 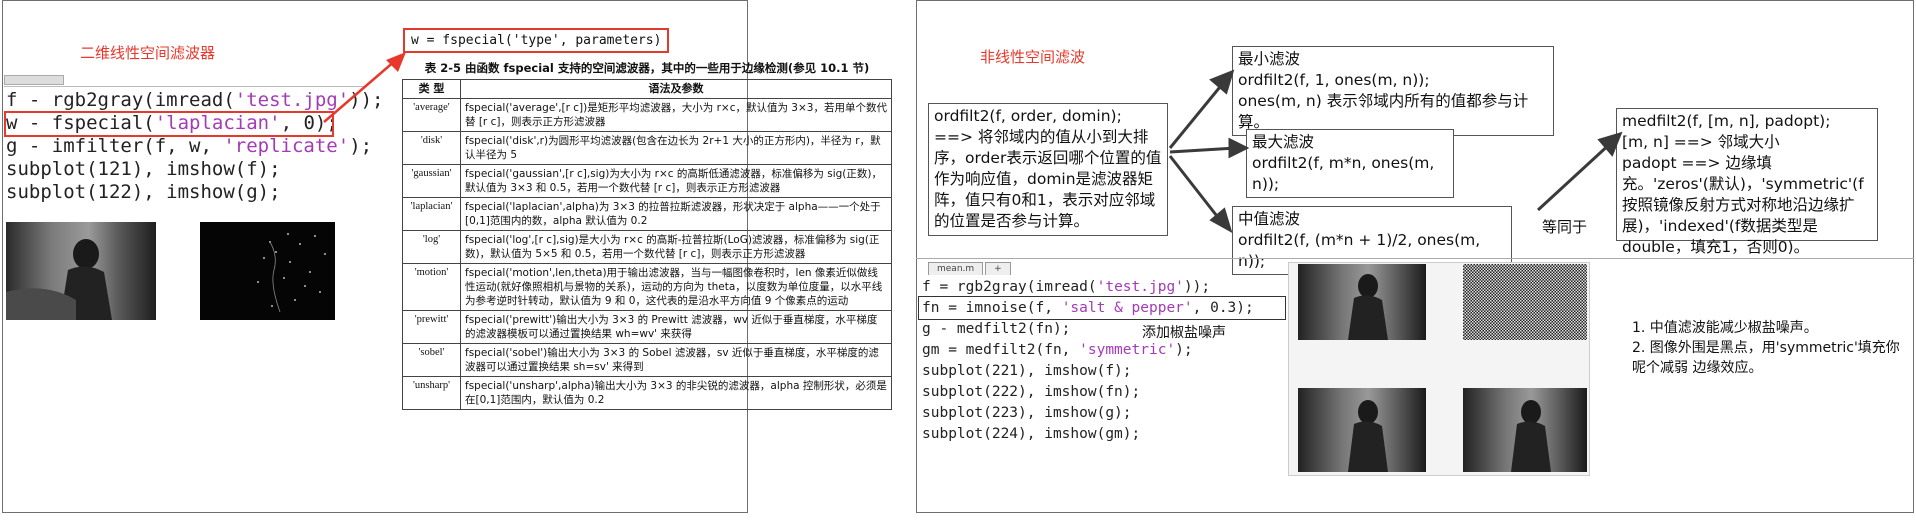 I want to click on code-text: f = rgb2gray(imread(, so click(x=1009, y=287).